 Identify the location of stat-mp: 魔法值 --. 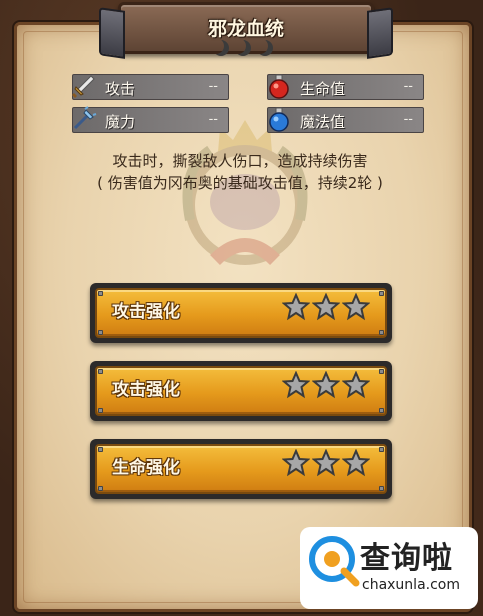
(345, 120).